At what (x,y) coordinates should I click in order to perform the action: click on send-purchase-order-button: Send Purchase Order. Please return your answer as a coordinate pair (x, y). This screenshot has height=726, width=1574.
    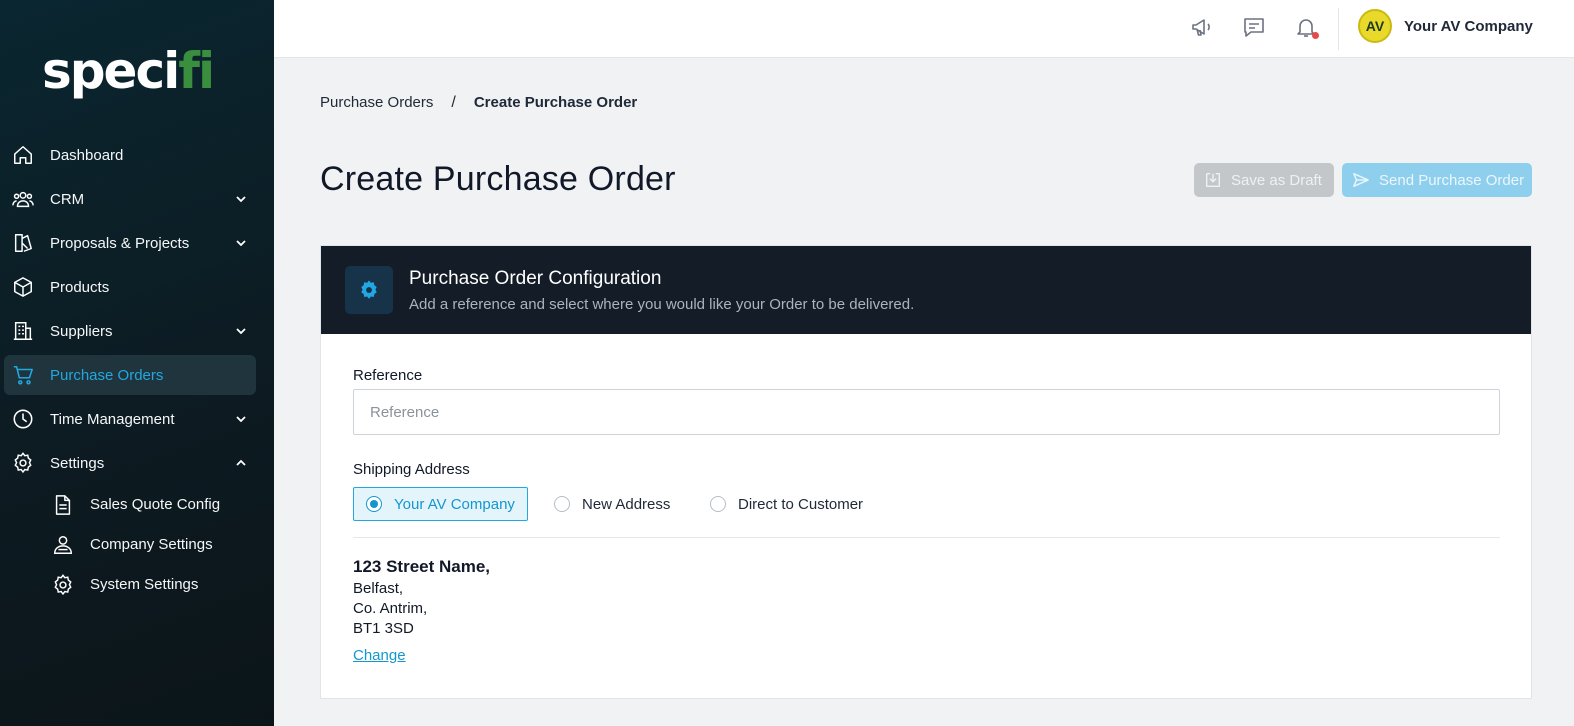
    Looking at the image, I should click on (1437, 180).